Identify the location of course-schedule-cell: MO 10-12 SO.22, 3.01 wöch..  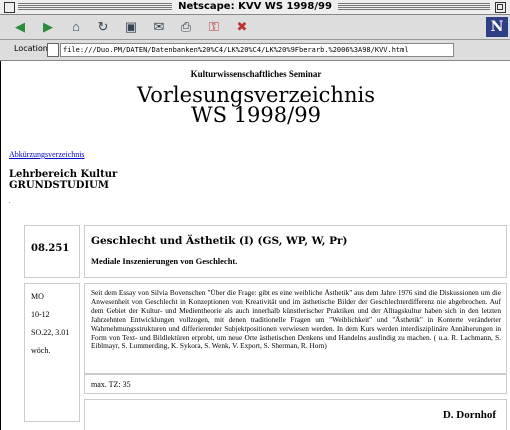
(52, 352).